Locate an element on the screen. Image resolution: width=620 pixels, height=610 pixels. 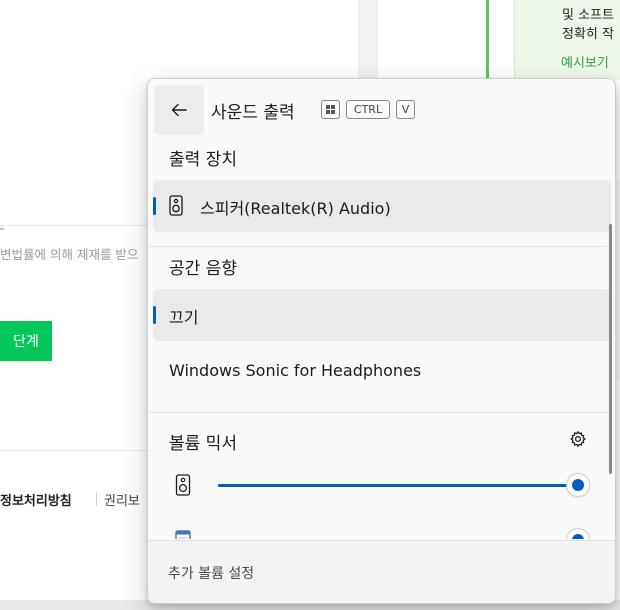
background-privacy-link: 정보처리방침 is located at coordinates (36, 499).